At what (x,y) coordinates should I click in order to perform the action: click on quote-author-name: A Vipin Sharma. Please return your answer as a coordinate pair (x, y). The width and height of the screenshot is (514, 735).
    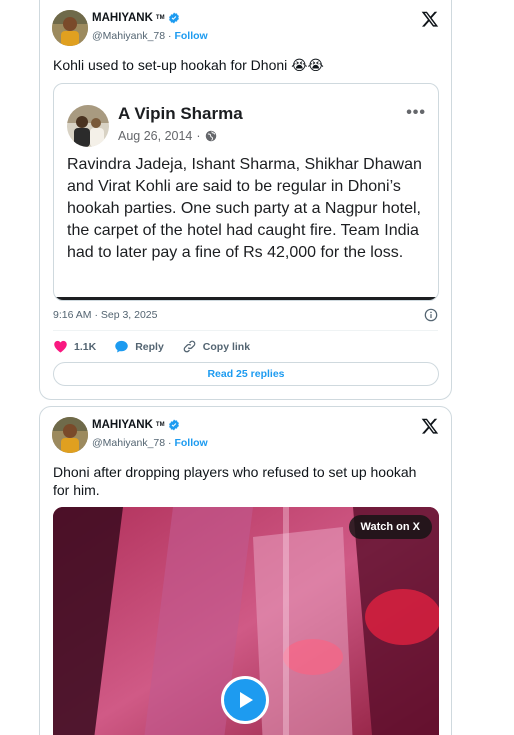
    Looking at the image, I should click on (180, 113).